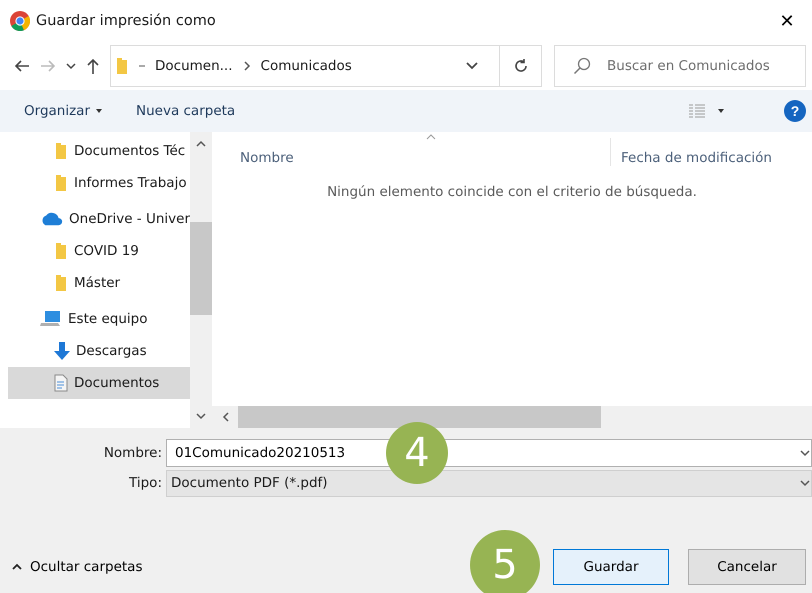  Describe the element at coordinates (61, 383) in the screenshot. I see `document-icon` at that location.